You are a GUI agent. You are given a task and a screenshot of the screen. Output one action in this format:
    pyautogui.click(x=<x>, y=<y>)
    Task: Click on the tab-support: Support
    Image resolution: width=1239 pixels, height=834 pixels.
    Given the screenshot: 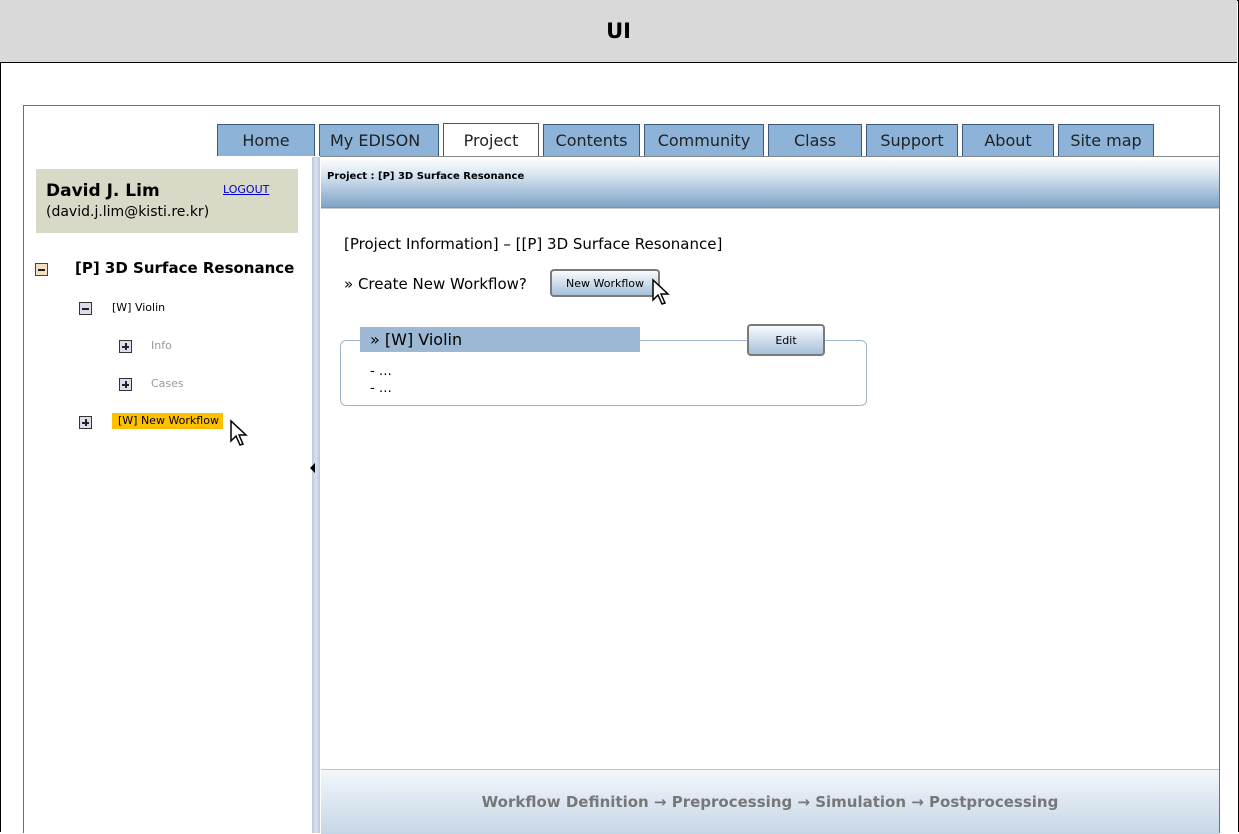 What is the action you would take?
    pyautogui.click(x=912, y=140)
    